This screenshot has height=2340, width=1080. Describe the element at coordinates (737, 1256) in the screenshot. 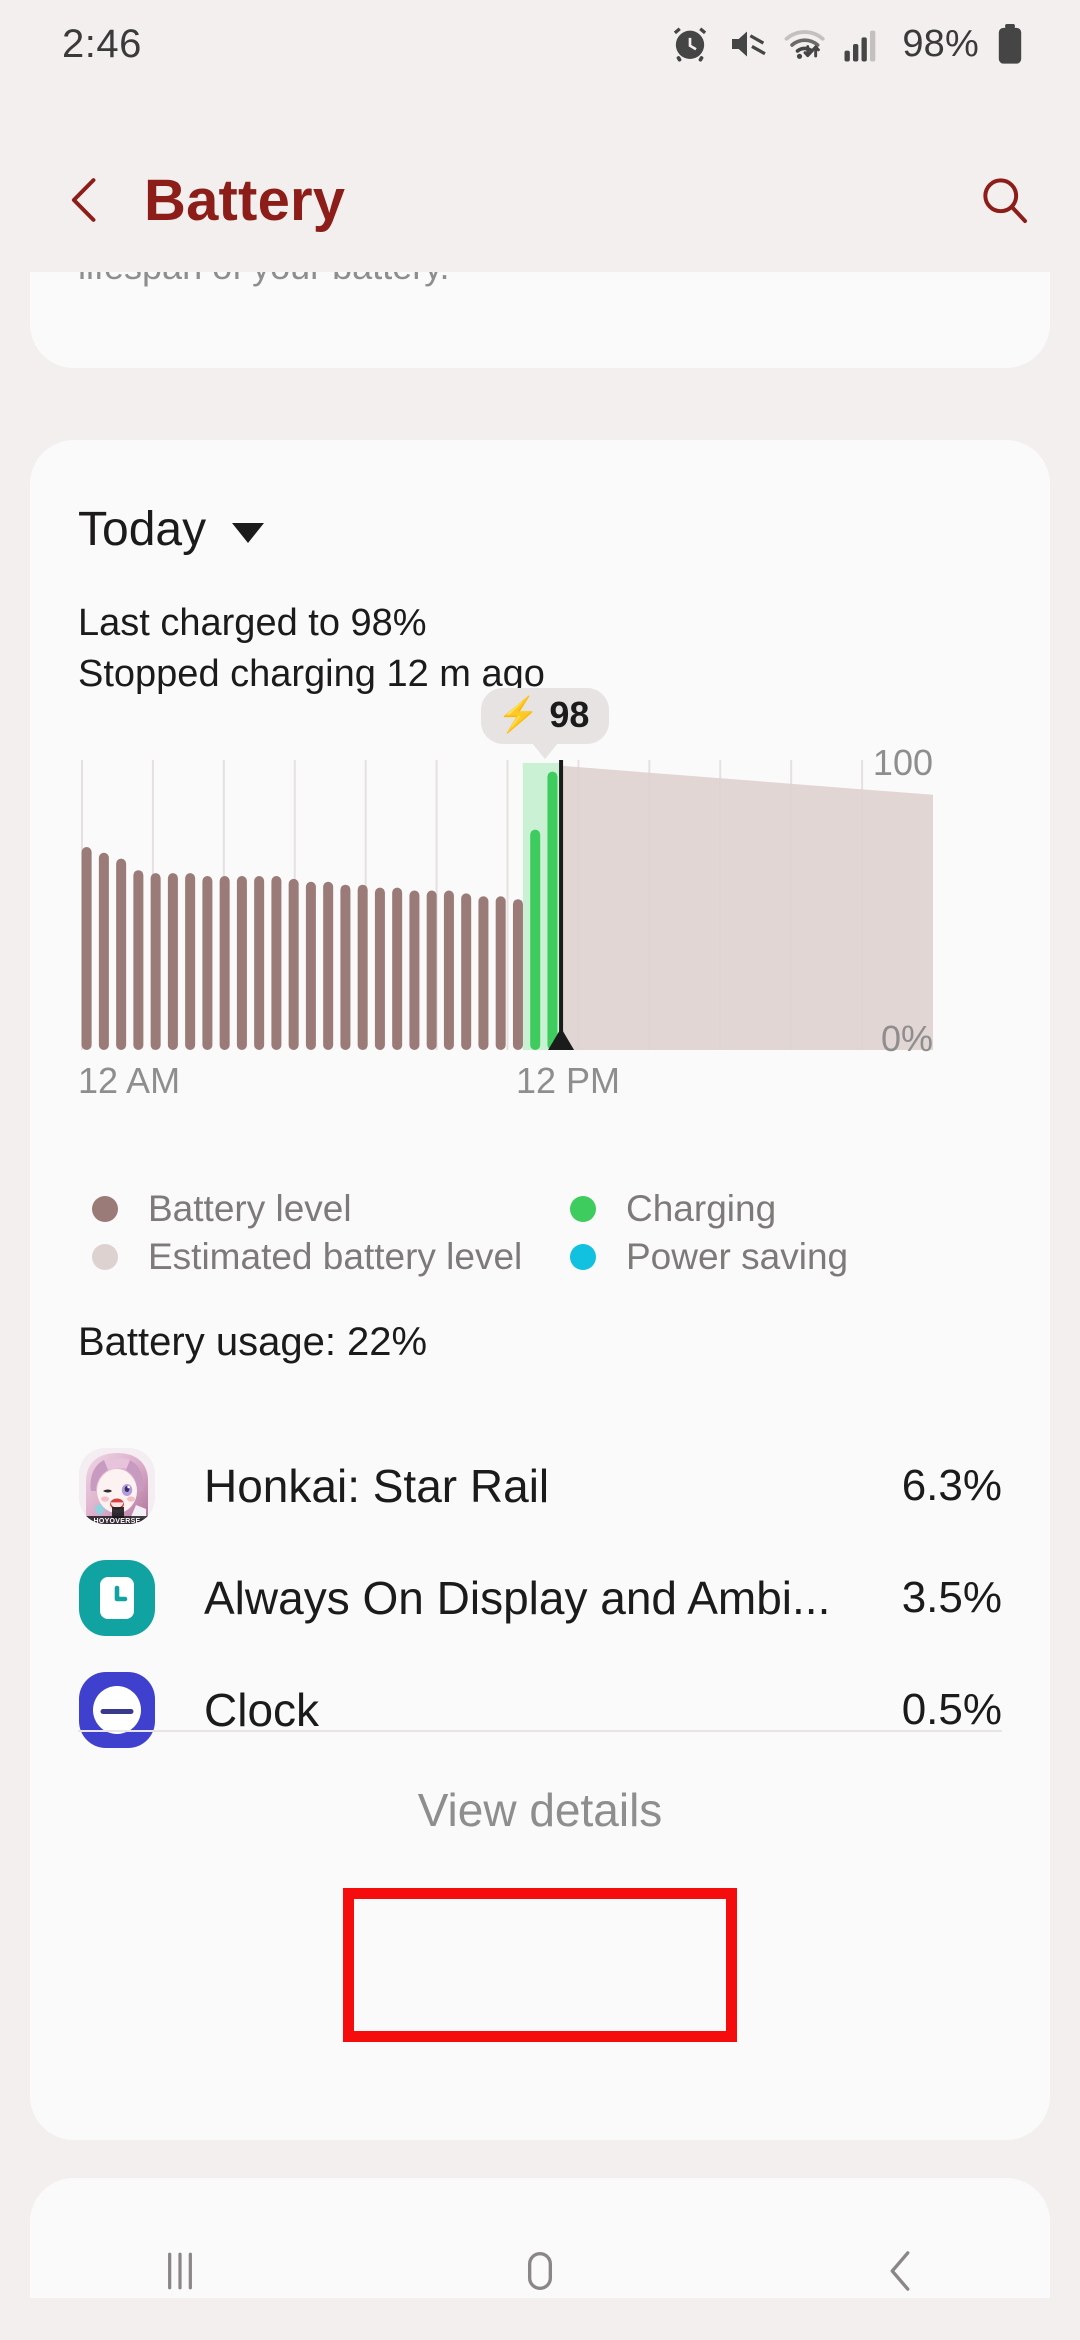

I see `legend-label: Power saving` at that location.